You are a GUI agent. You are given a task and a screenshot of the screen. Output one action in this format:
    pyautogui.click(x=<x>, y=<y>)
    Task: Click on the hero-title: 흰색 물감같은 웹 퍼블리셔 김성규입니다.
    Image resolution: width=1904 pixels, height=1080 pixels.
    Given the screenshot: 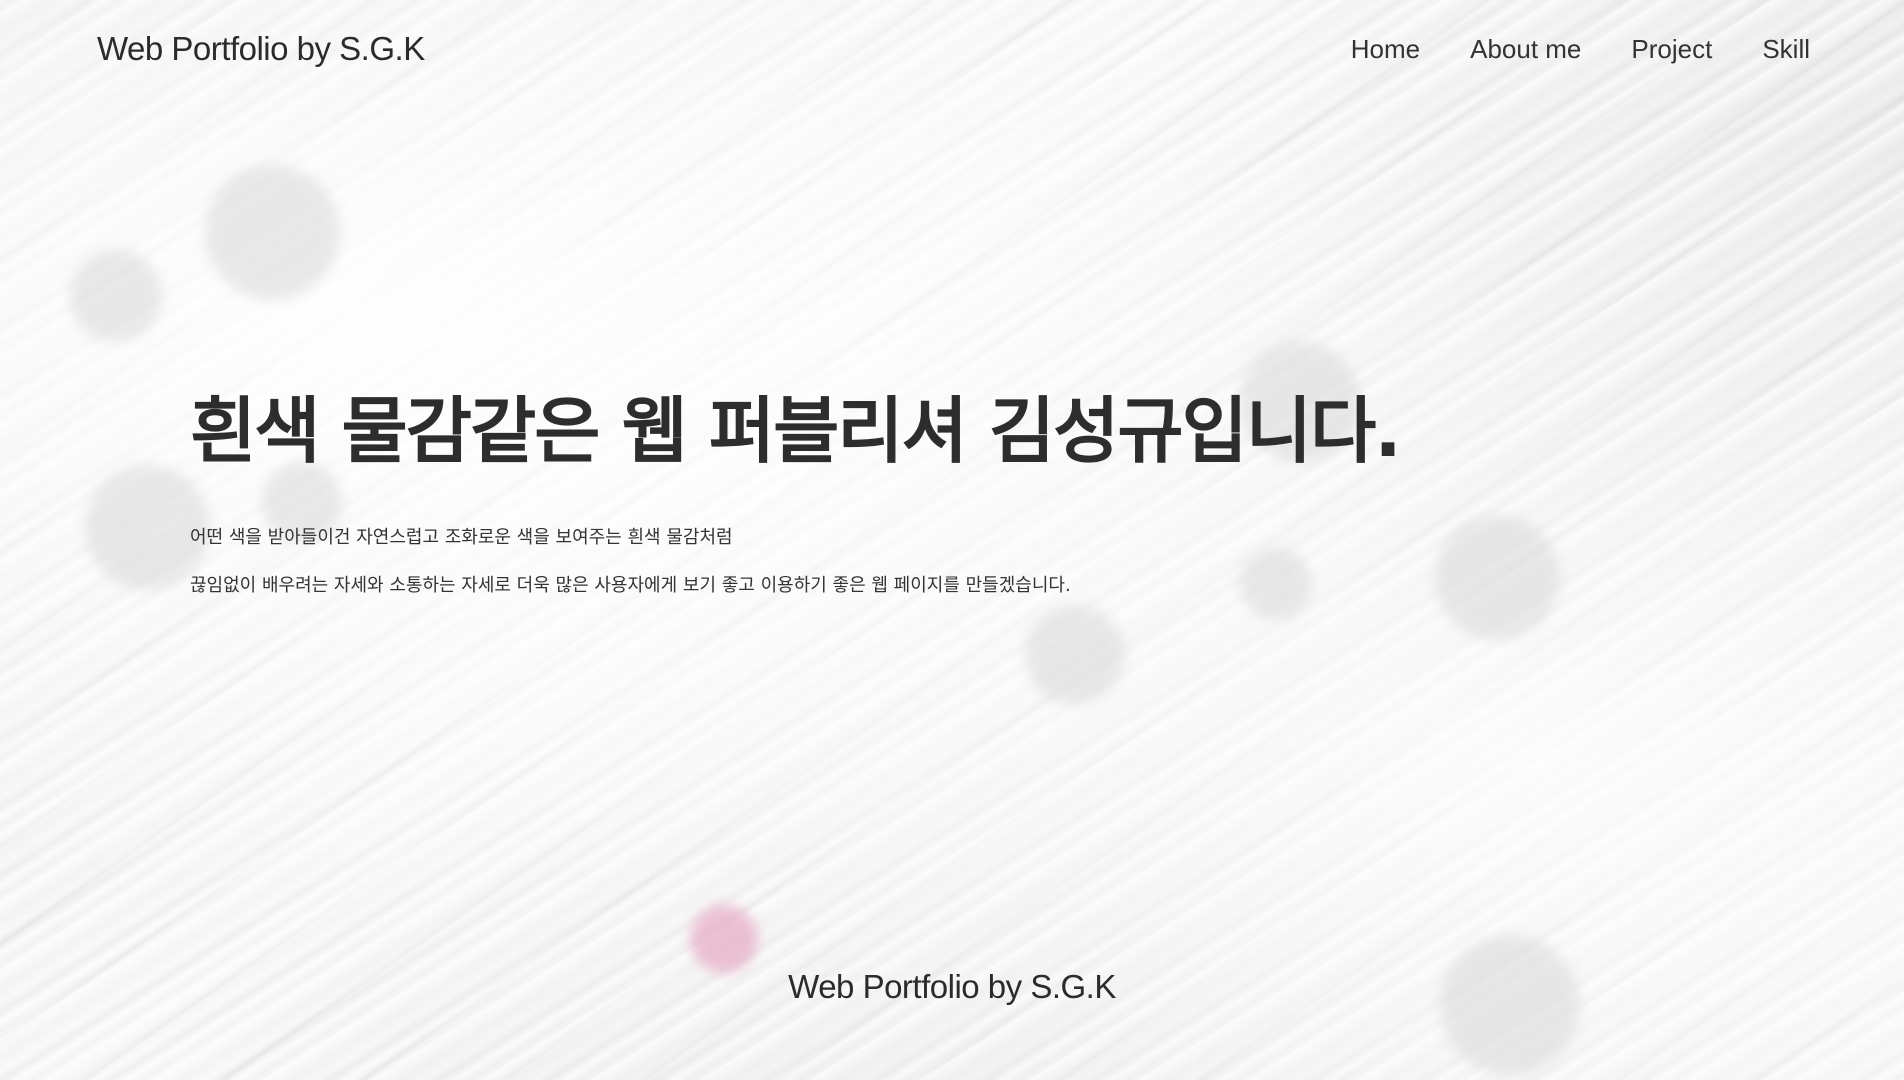 What is the action you would take?
    pyautogui.click(x=796, y=431)
    